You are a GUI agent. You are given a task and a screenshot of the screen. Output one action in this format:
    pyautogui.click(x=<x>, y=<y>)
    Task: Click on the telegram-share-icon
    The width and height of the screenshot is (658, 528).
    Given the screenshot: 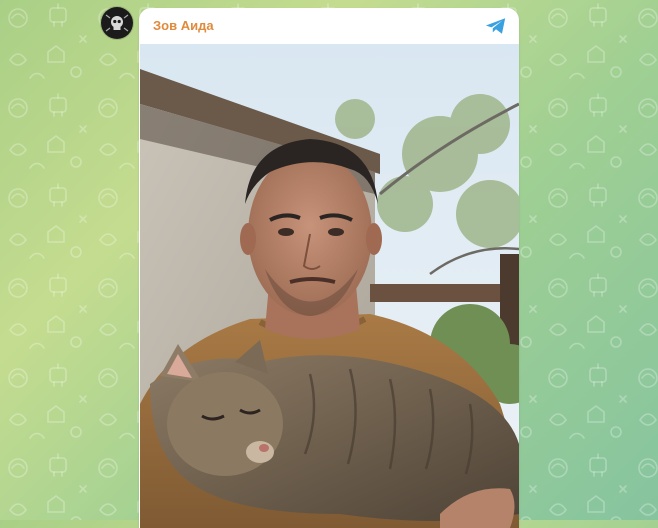 What is the action you would take?
    pyautogui.click(x=496, y=26)
    